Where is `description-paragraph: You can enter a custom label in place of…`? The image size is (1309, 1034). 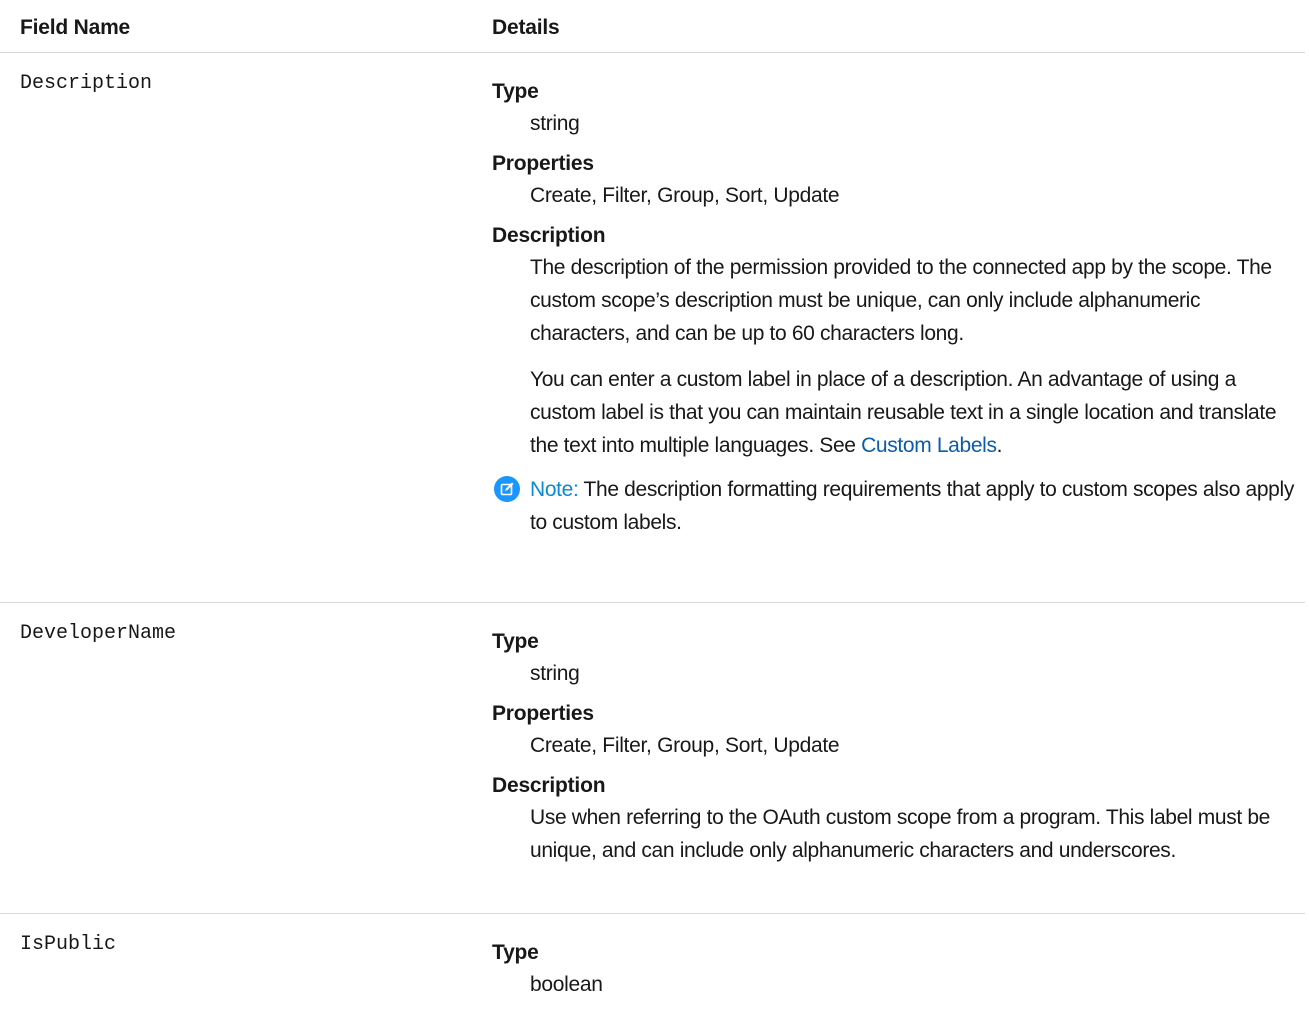 description-paragraph: You can enter a custom label in place of… is located at coordinates (917, 412).